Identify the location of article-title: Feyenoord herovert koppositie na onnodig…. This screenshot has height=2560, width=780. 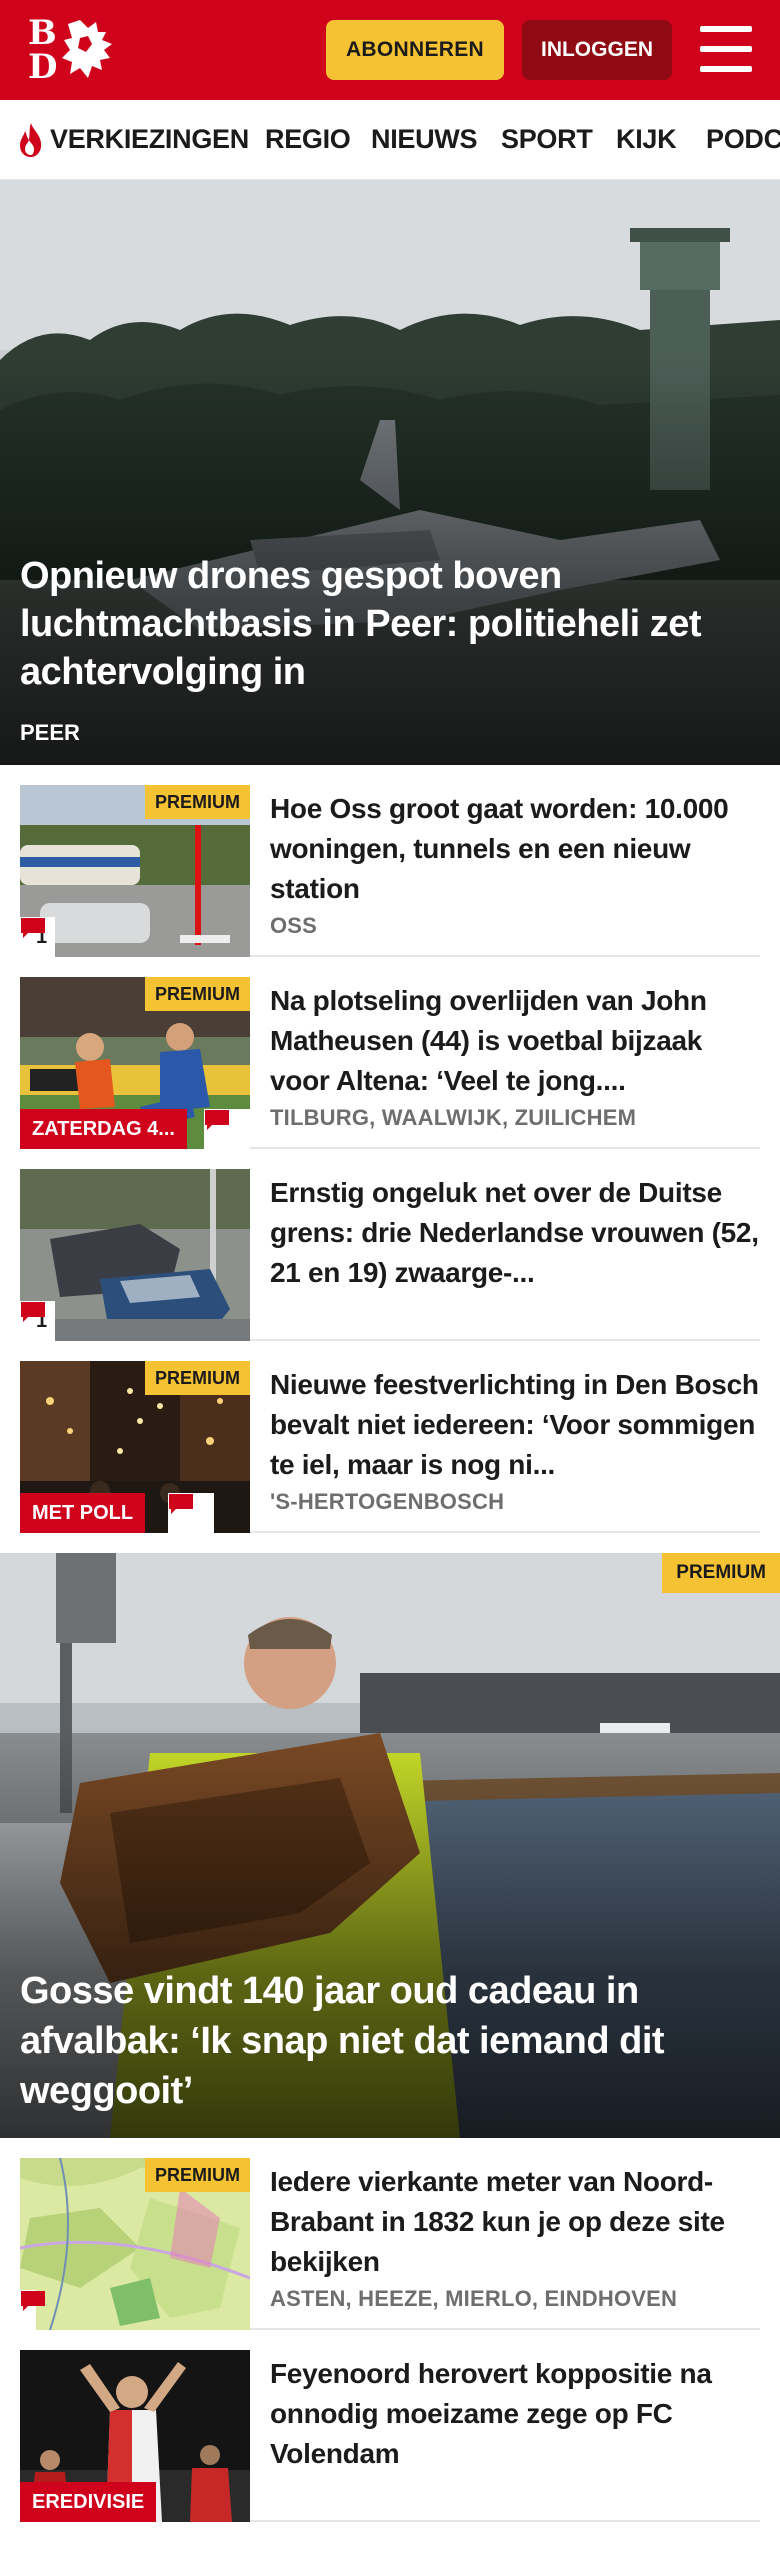
(515, 2414).